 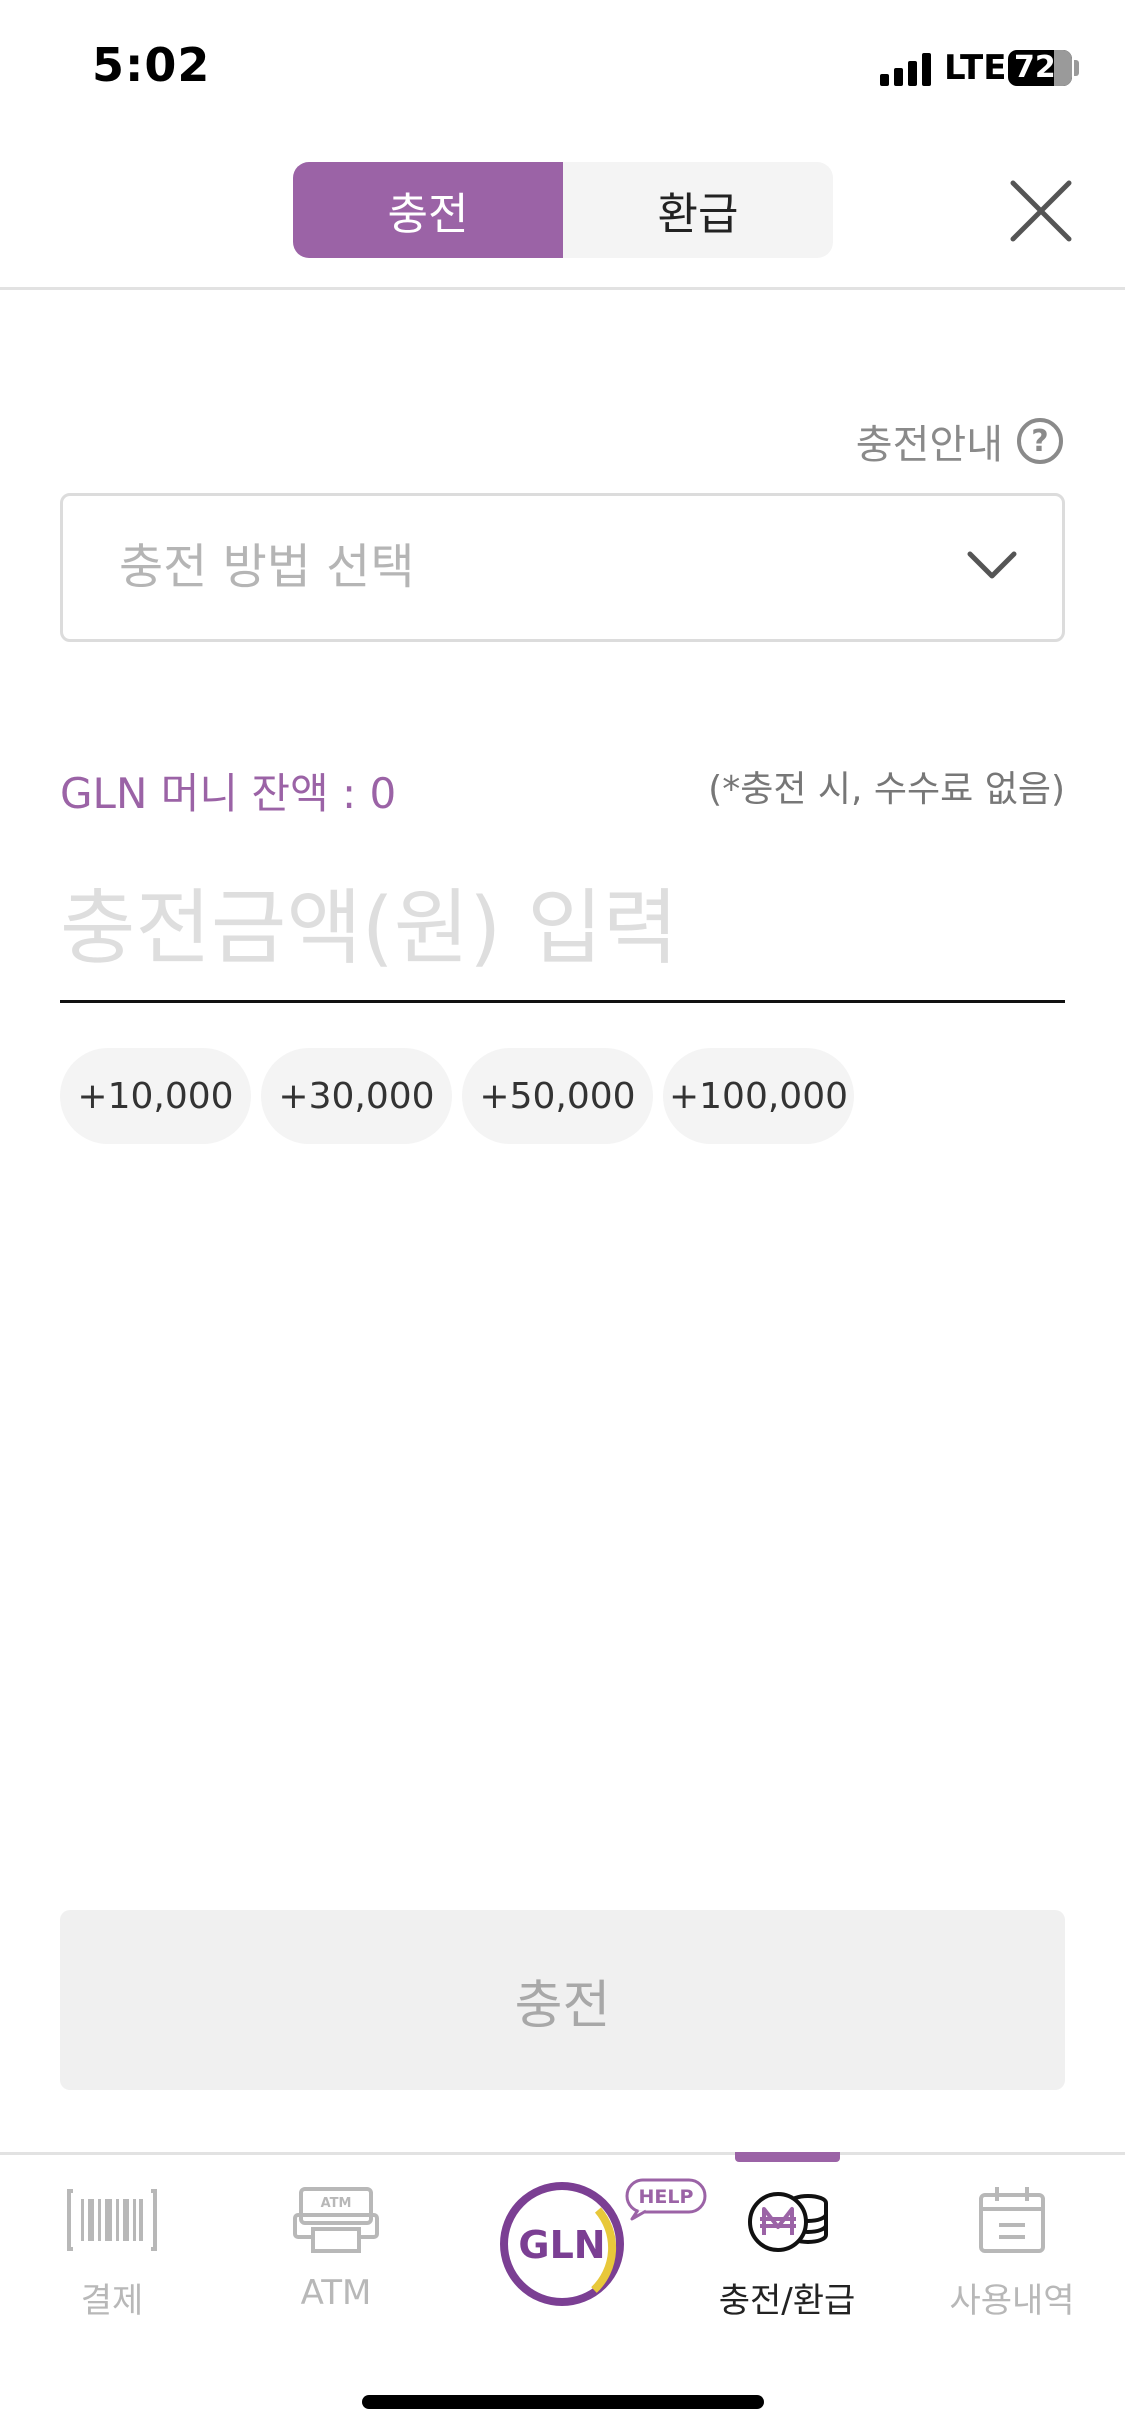 I want to click on header: 충전 환급, so click(x=562, y=215).